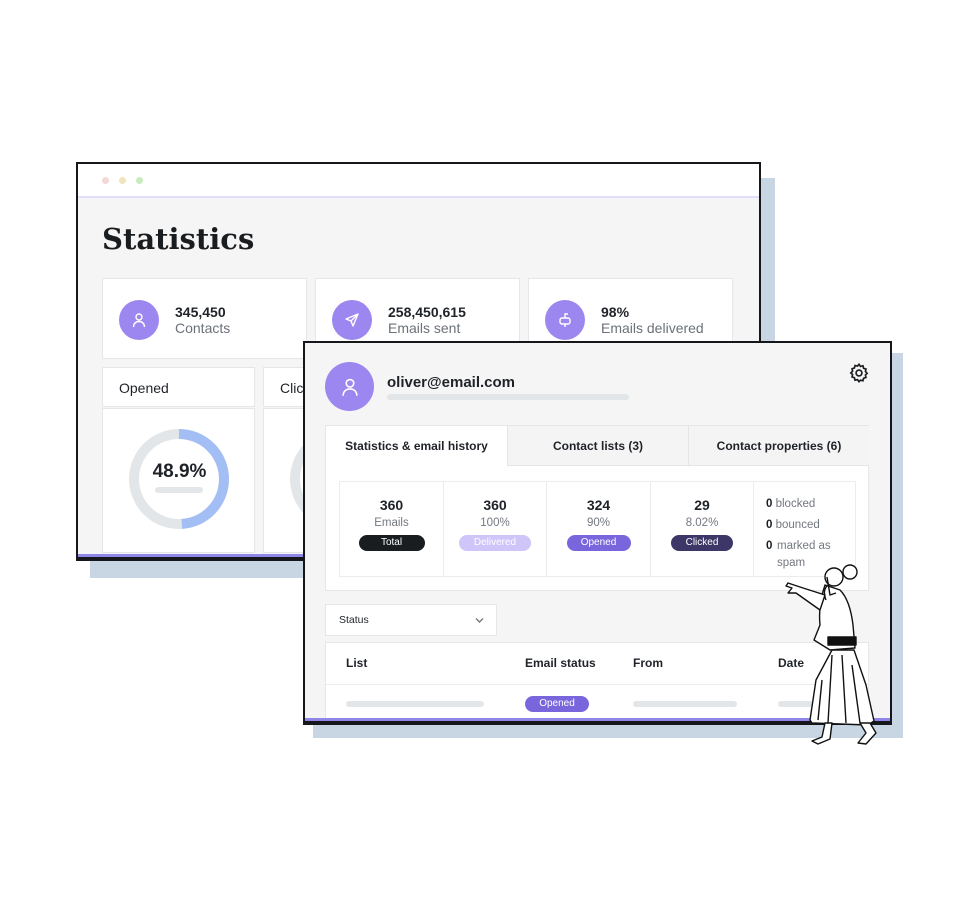 The height and width of the screenshot is (900, 960). What do you see at coordinates (391, 543) in the screenshot?
I see `badge-total: Total` at bounding box center [391, 543].